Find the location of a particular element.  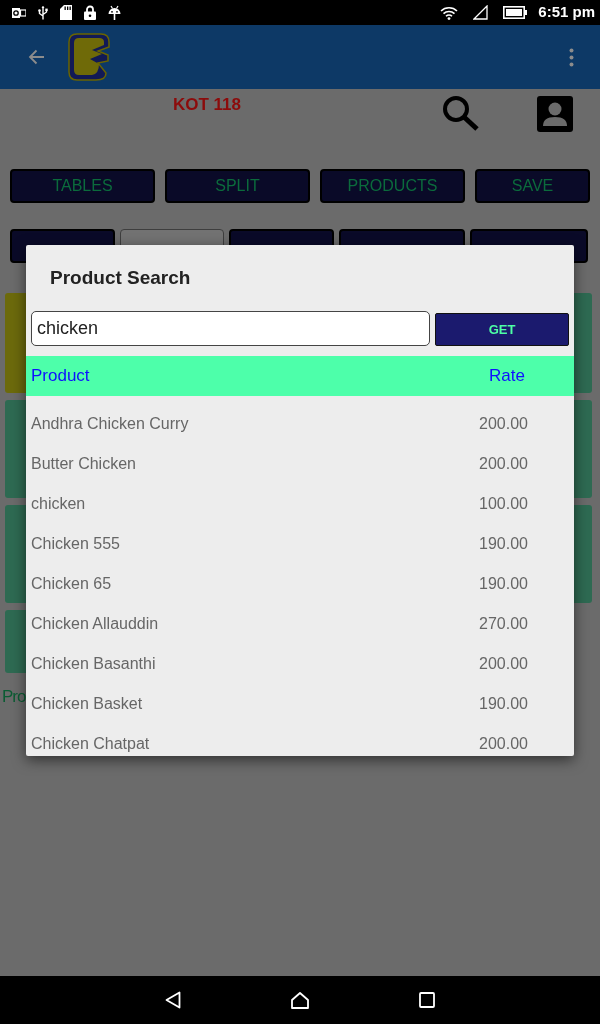

recents-icon is located at coordinates (427, 1000).